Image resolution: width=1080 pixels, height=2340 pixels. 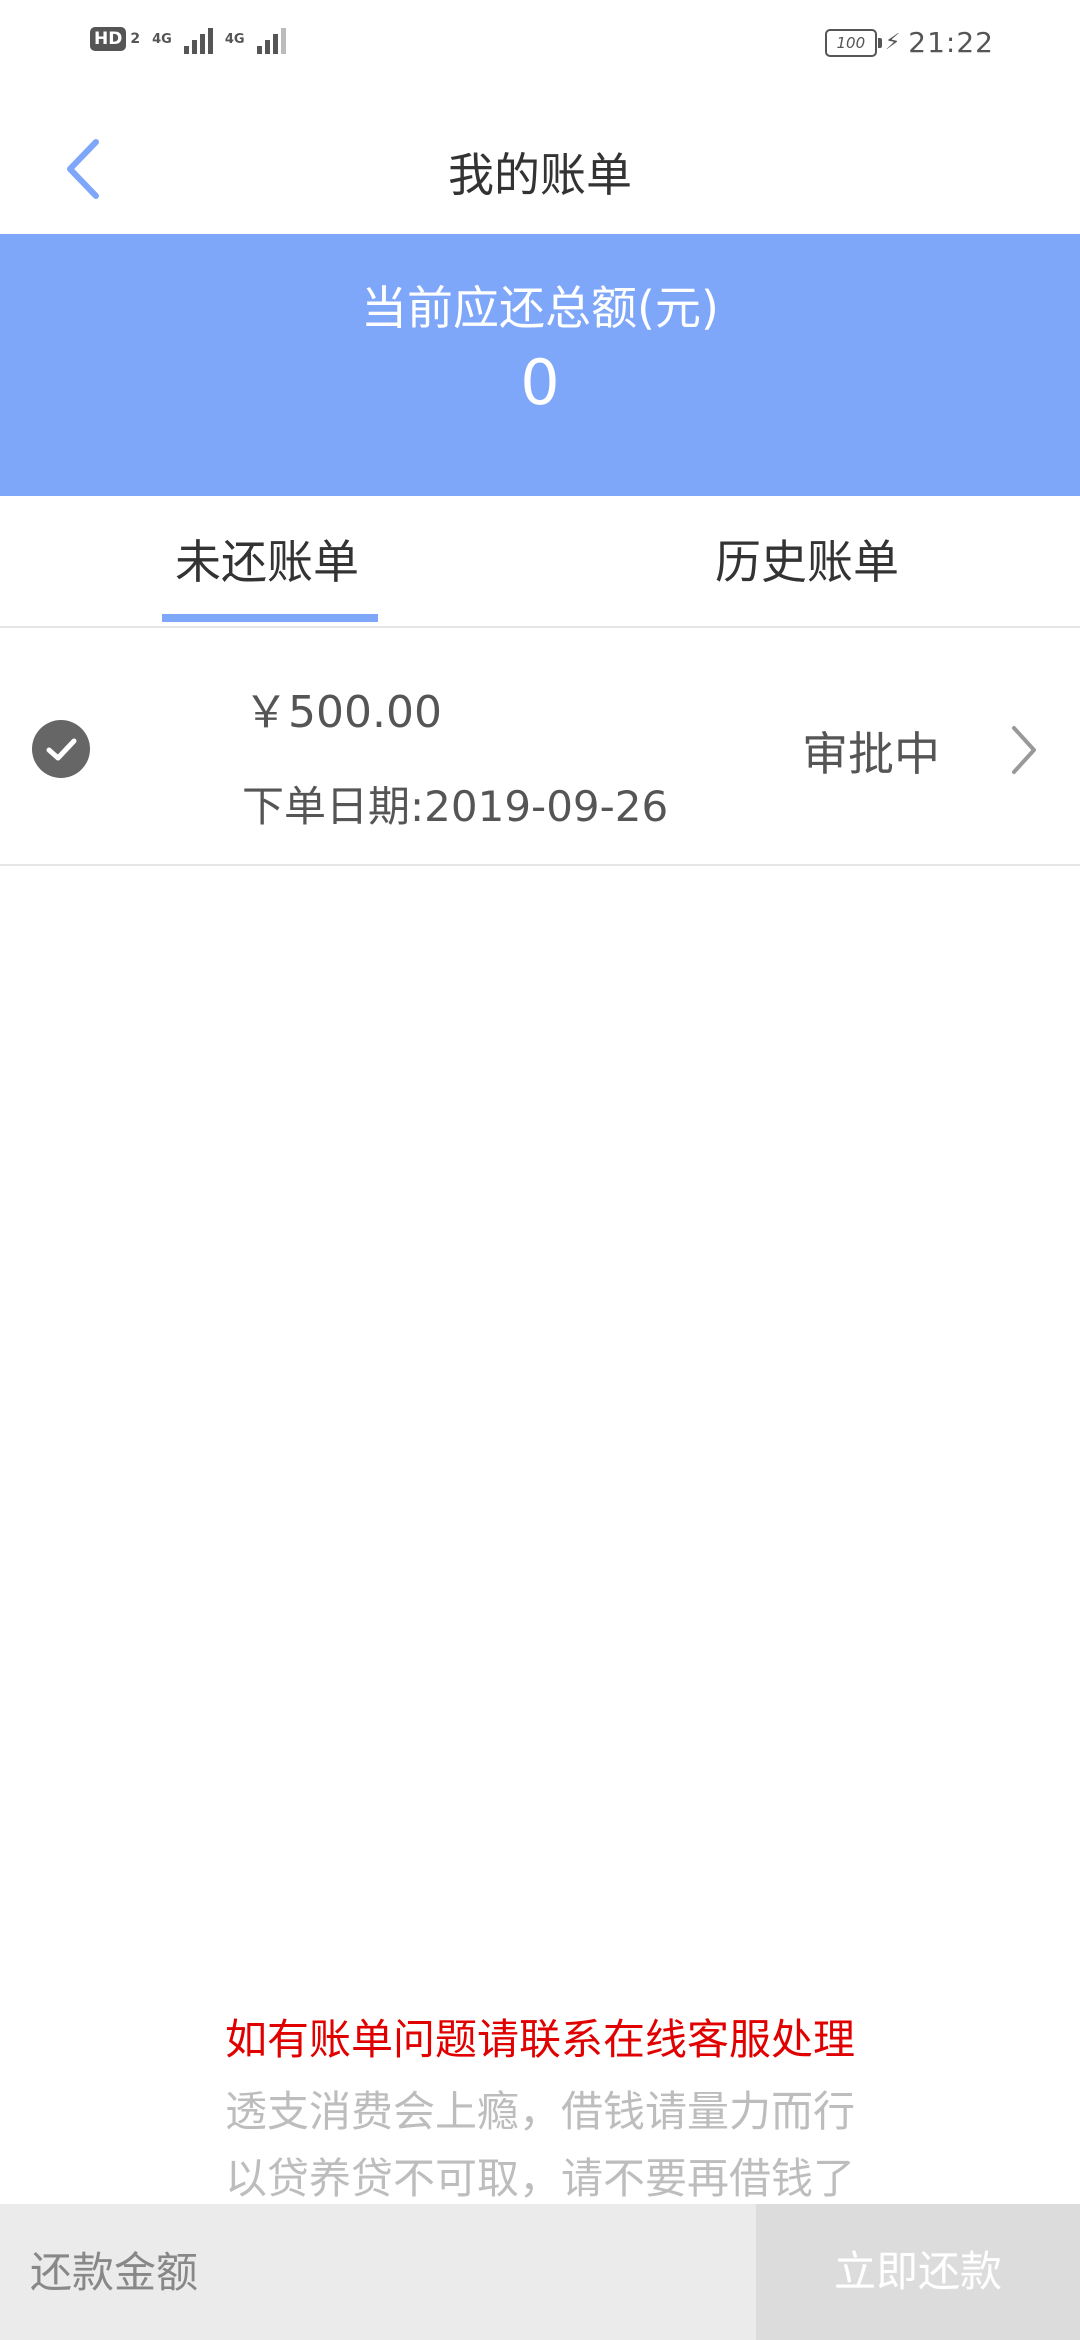 I want to click on signal-strength-icon, so click(x=198, y=39).